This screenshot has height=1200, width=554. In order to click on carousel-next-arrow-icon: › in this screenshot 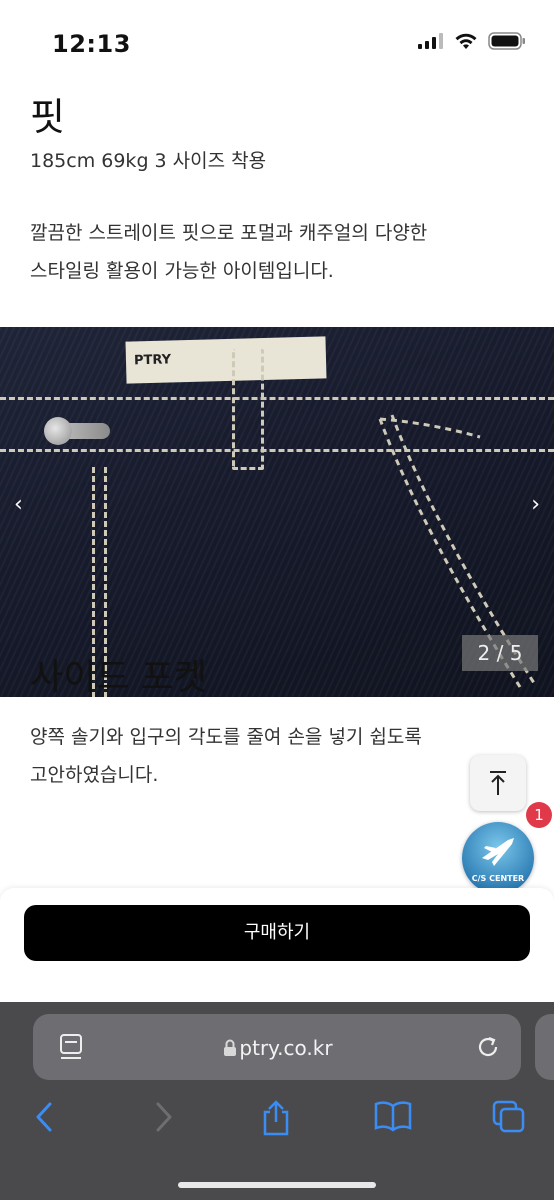, I will do `click(535, 504)`.